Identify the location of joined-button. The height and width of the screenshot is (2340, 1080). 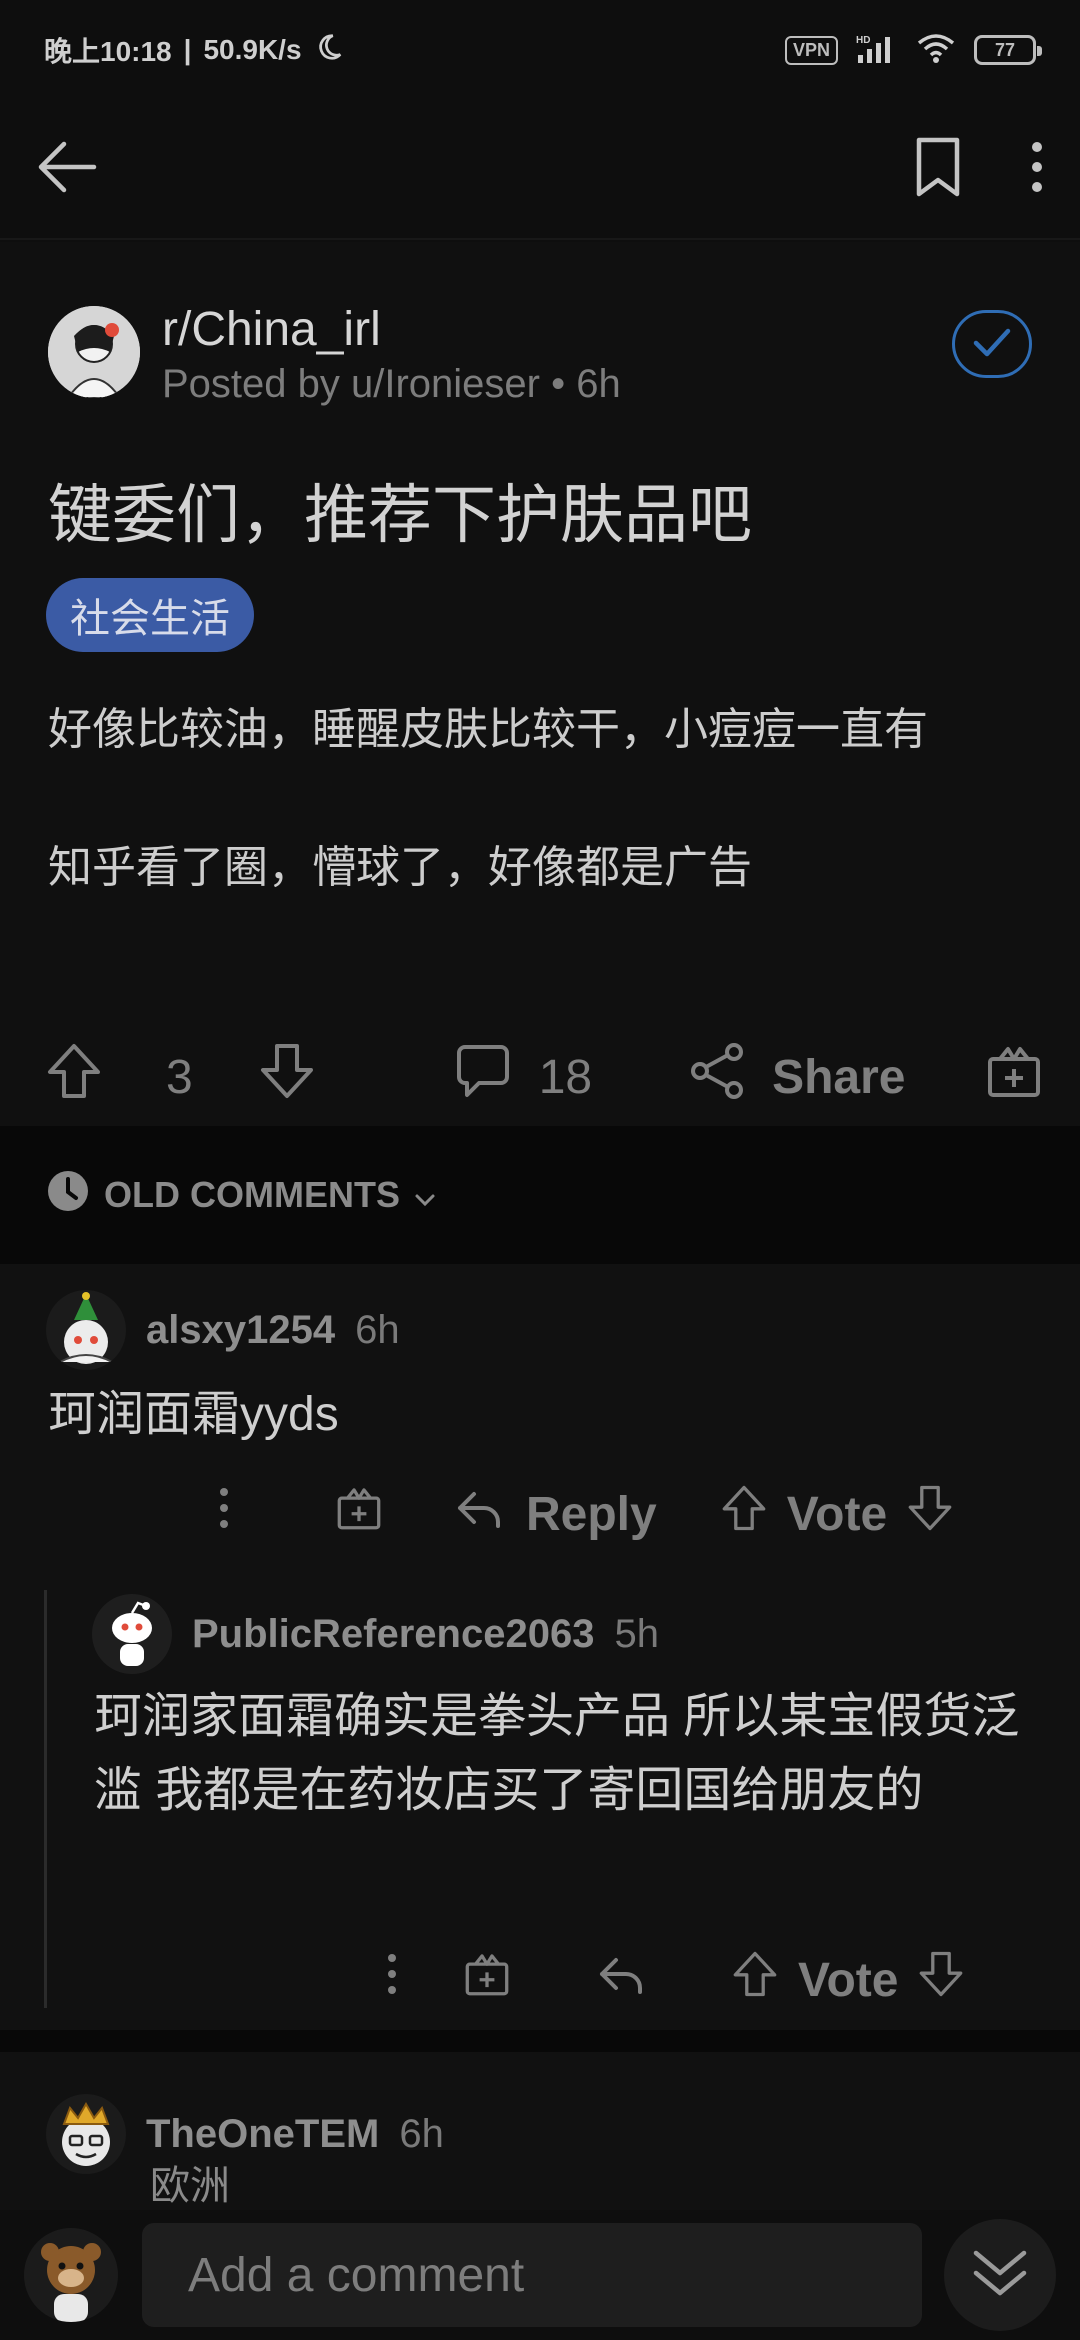
(992, 344).